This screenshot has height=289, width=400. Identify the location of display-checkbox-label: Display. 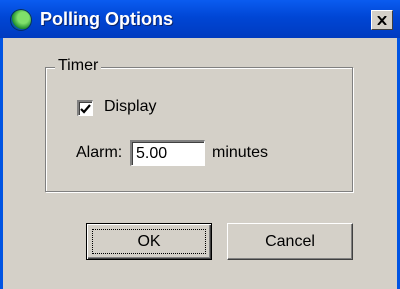
(130, 107).